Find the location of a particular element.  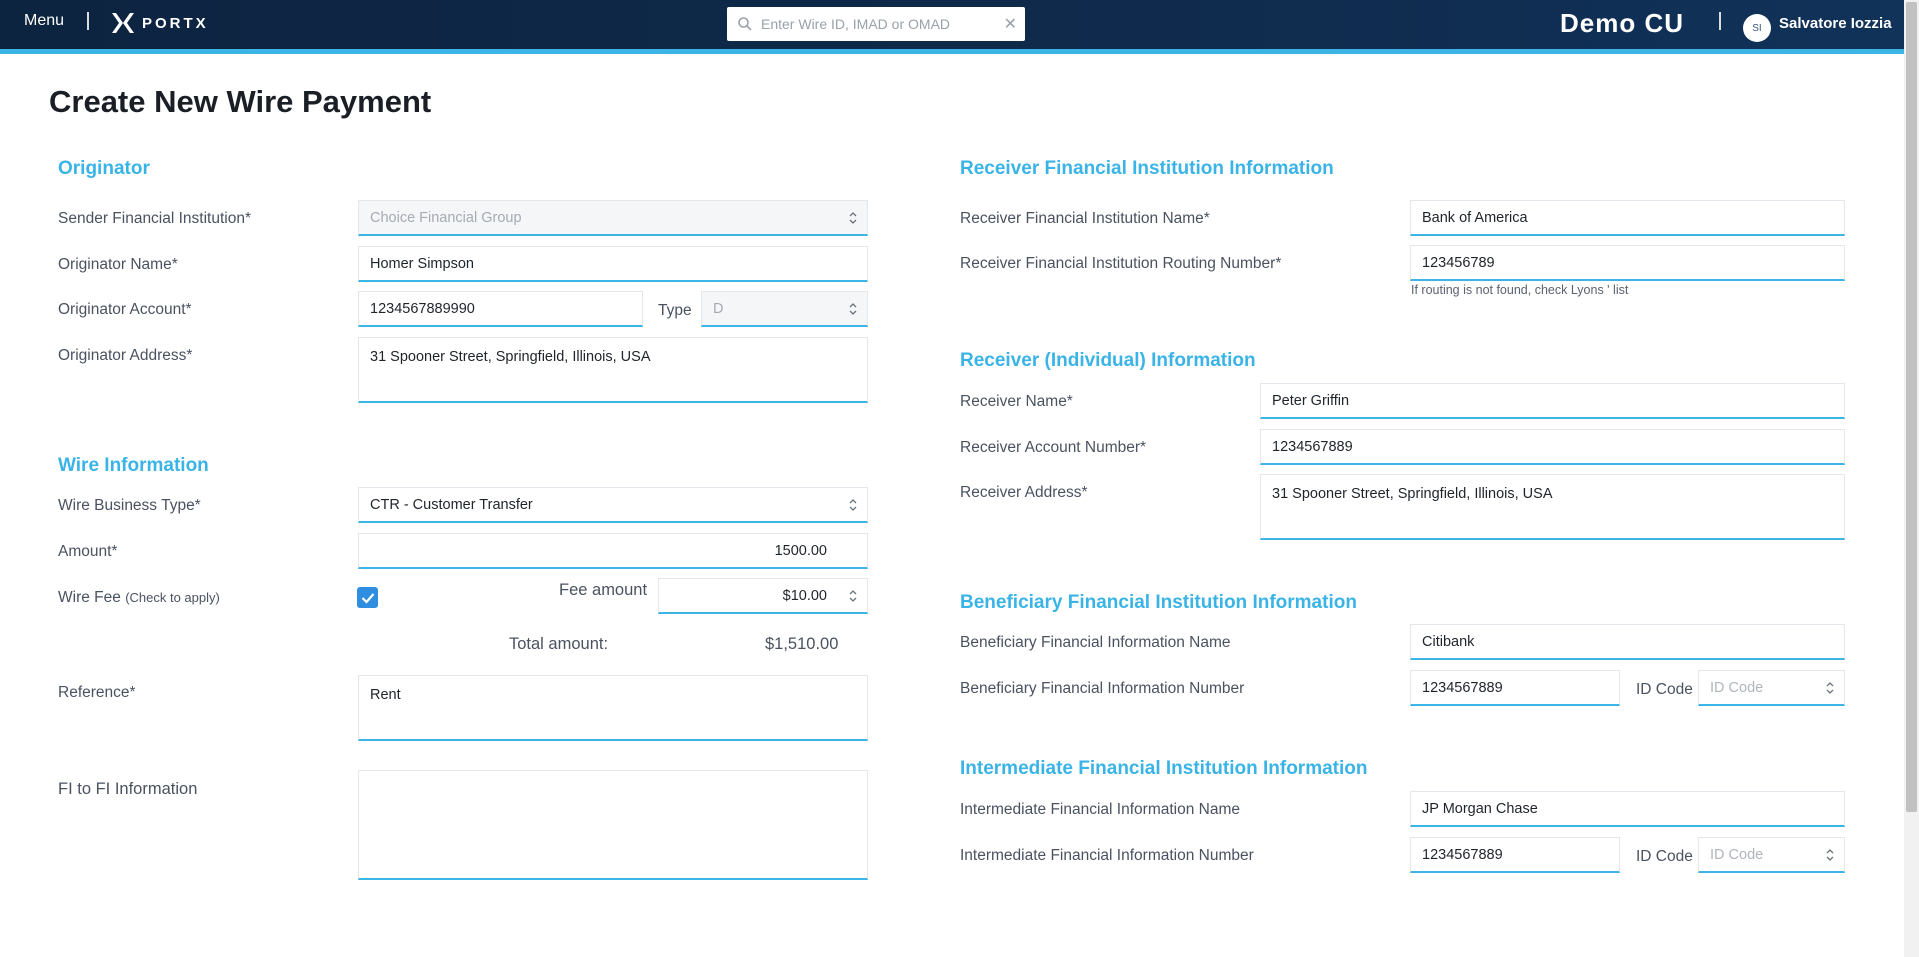

beneficiary-fi-name-field: Citibank is located at coordinates (1627, 642).